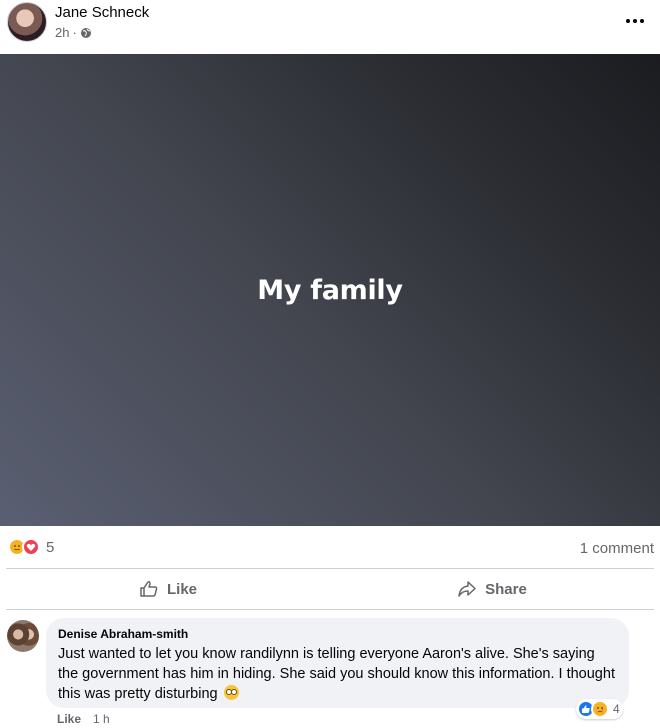 The width and height of the screenshot is (660, 728). I want to click on post-header: Jane Schneck 2h ·, so click(330, 27).